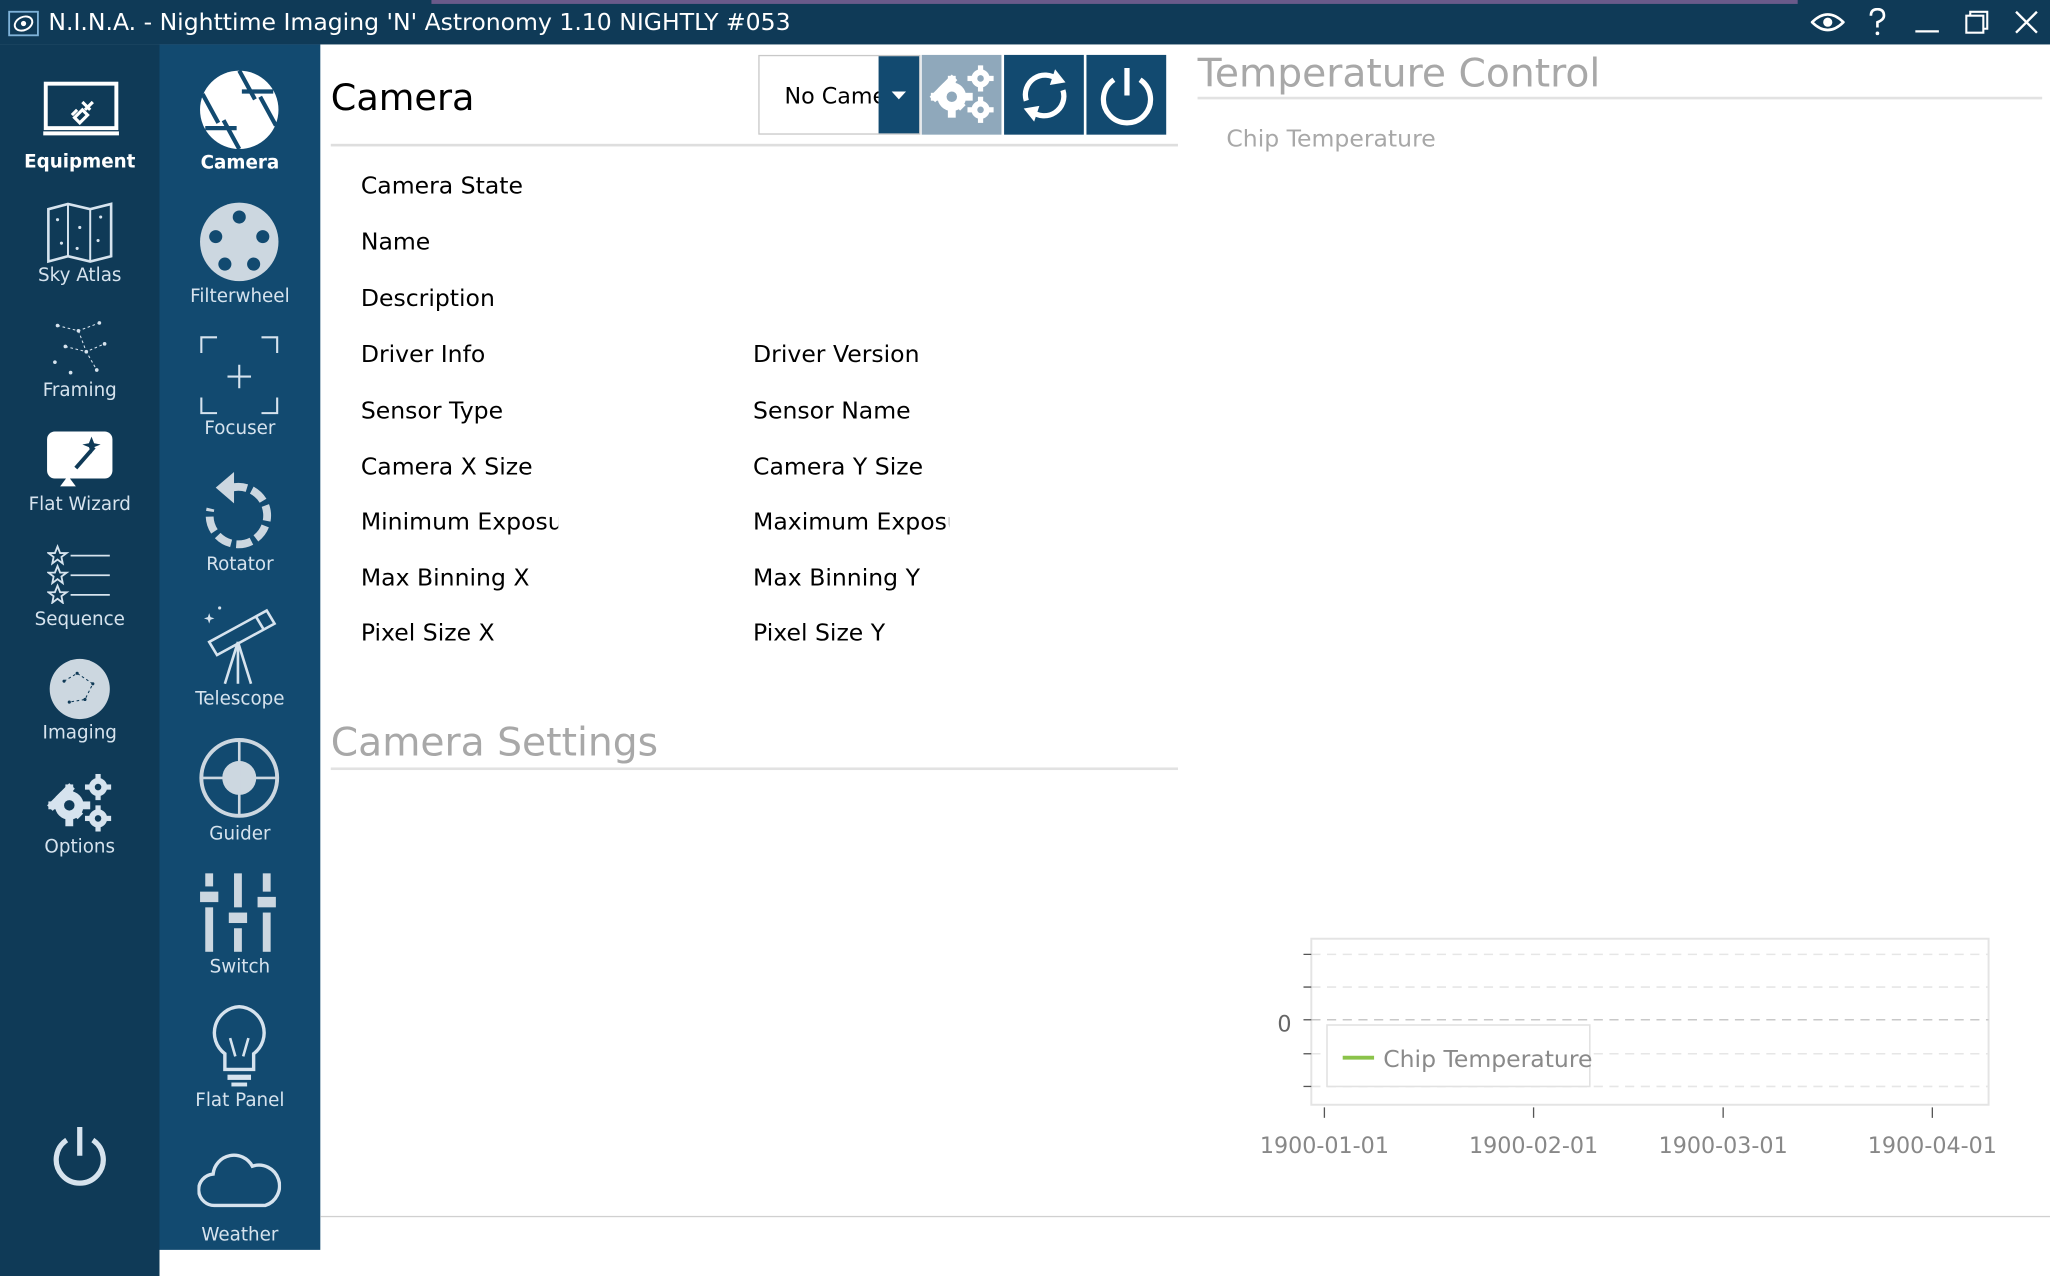  I want to click on nav-label: Framing, so click(79, 391).